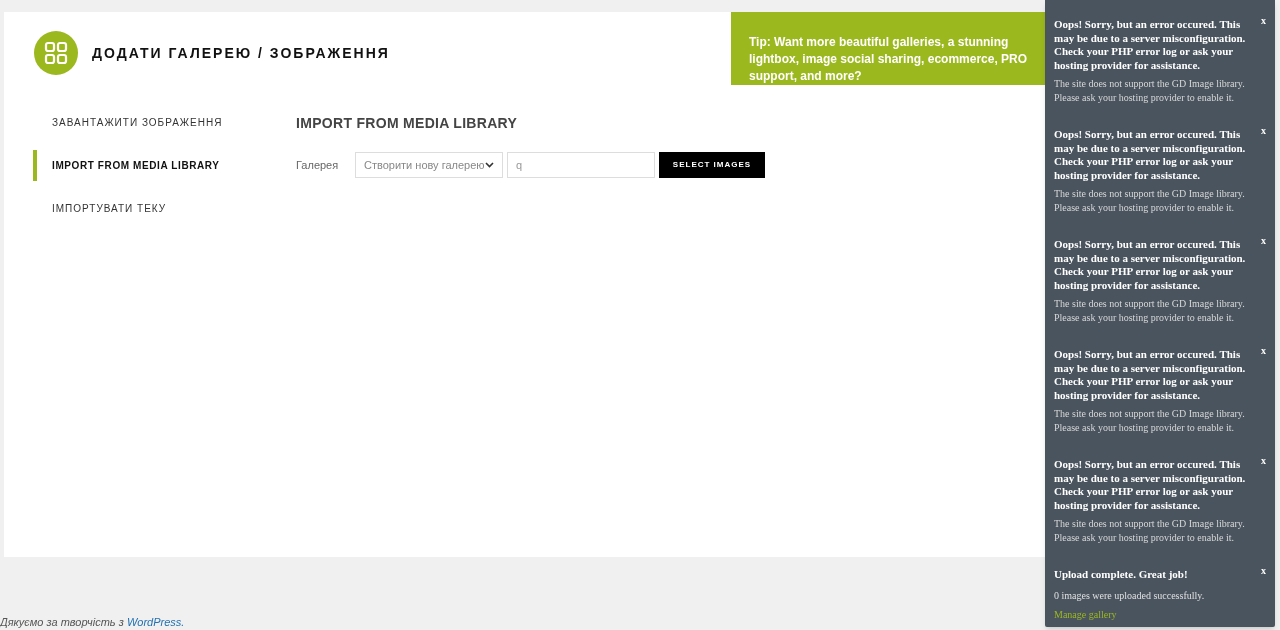 The width and height of the screenshot is (1280, 630). What do you see at coordinates (56, 53) in the screenshot?
I see `gallery-grid-icon` at bounding box center [56, 53].